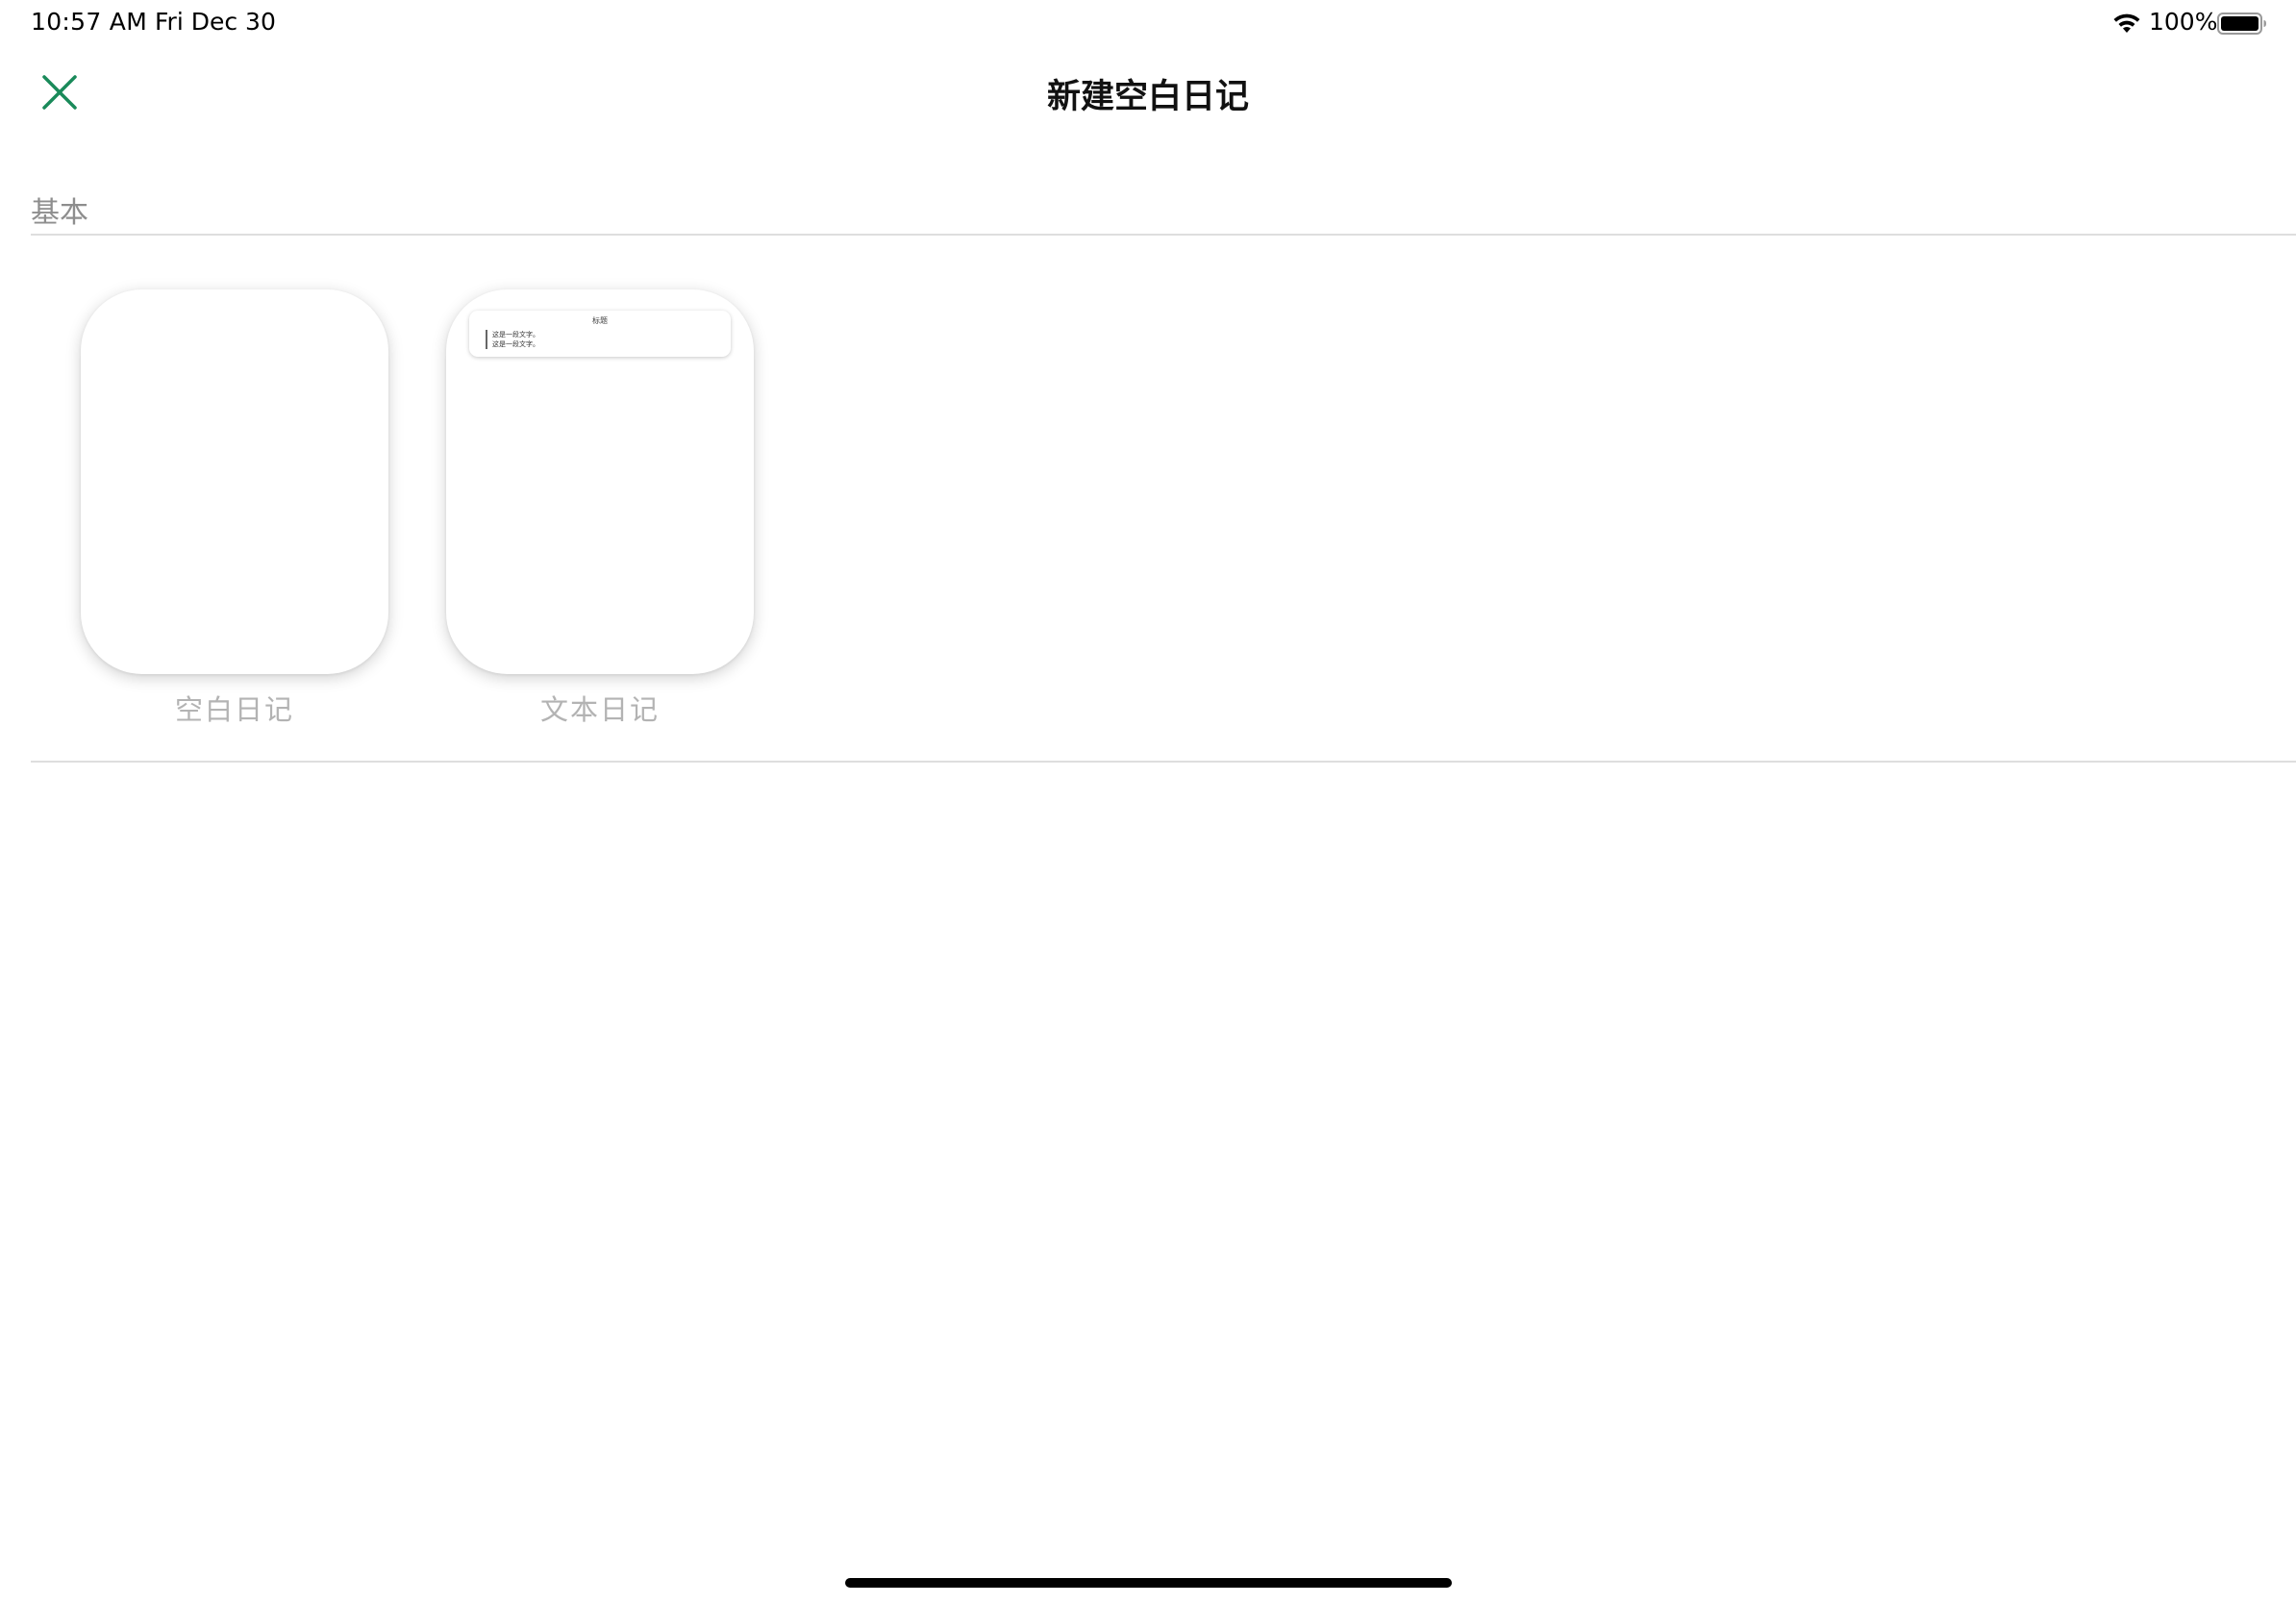  Describe the element at coordinates (1163, 235) in the screenshot. I see `section-divider-top` at that location.